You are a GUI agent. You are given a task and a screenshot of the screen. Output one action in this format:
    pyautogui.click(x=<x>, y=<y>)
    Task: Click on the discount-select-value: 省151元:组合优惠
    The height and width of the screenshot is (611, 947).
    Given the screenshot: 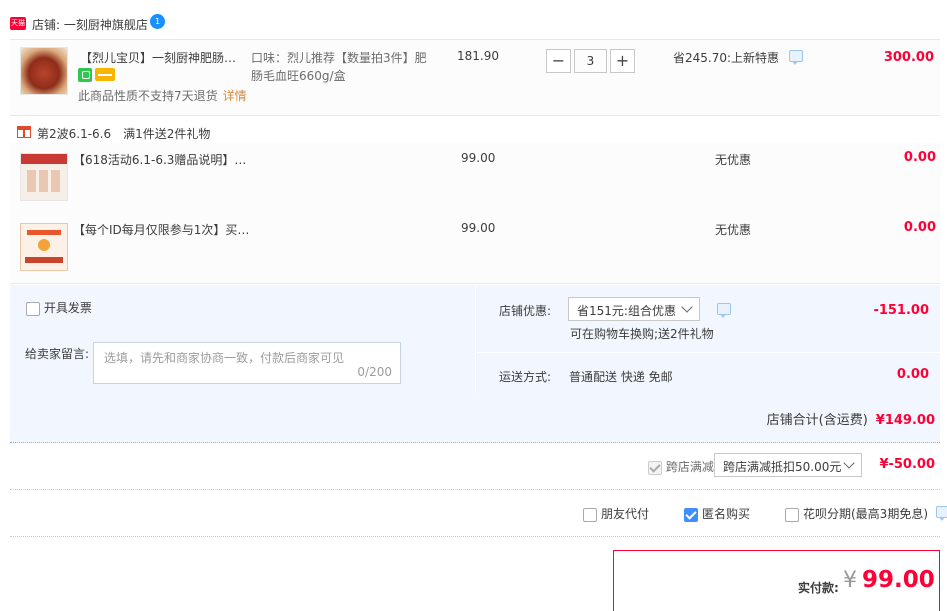 What is the action you would take?
    pyautogui.click(x=626, y=311)
    